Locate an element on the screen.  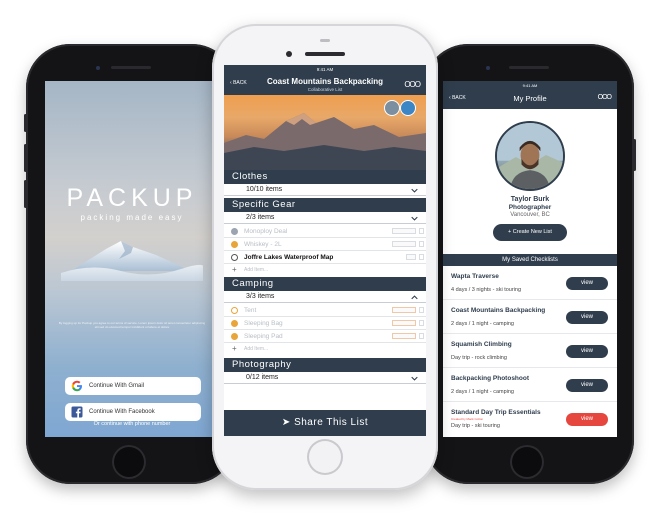
item-label: Sleeping Bag is located at coordinates (263, 323).